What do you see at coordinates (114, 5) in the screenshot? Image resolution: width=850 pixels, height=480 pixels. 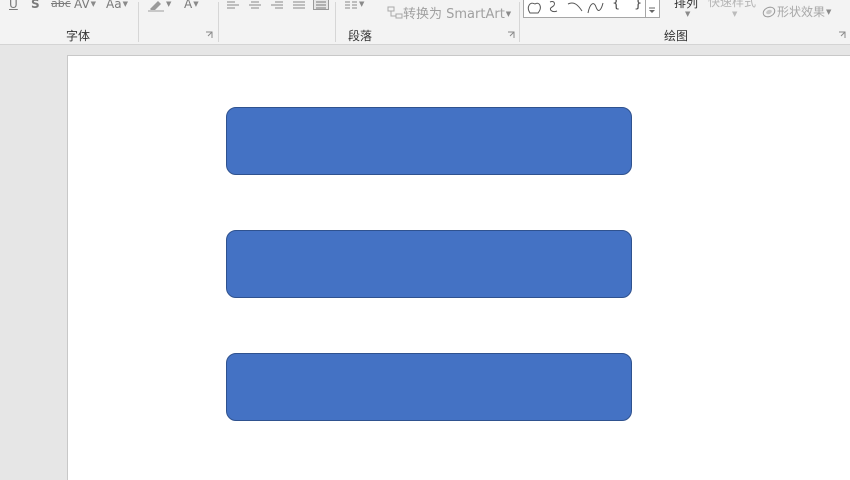 I see `change-case-glyph: Aa` at bounding box center [114, 5].